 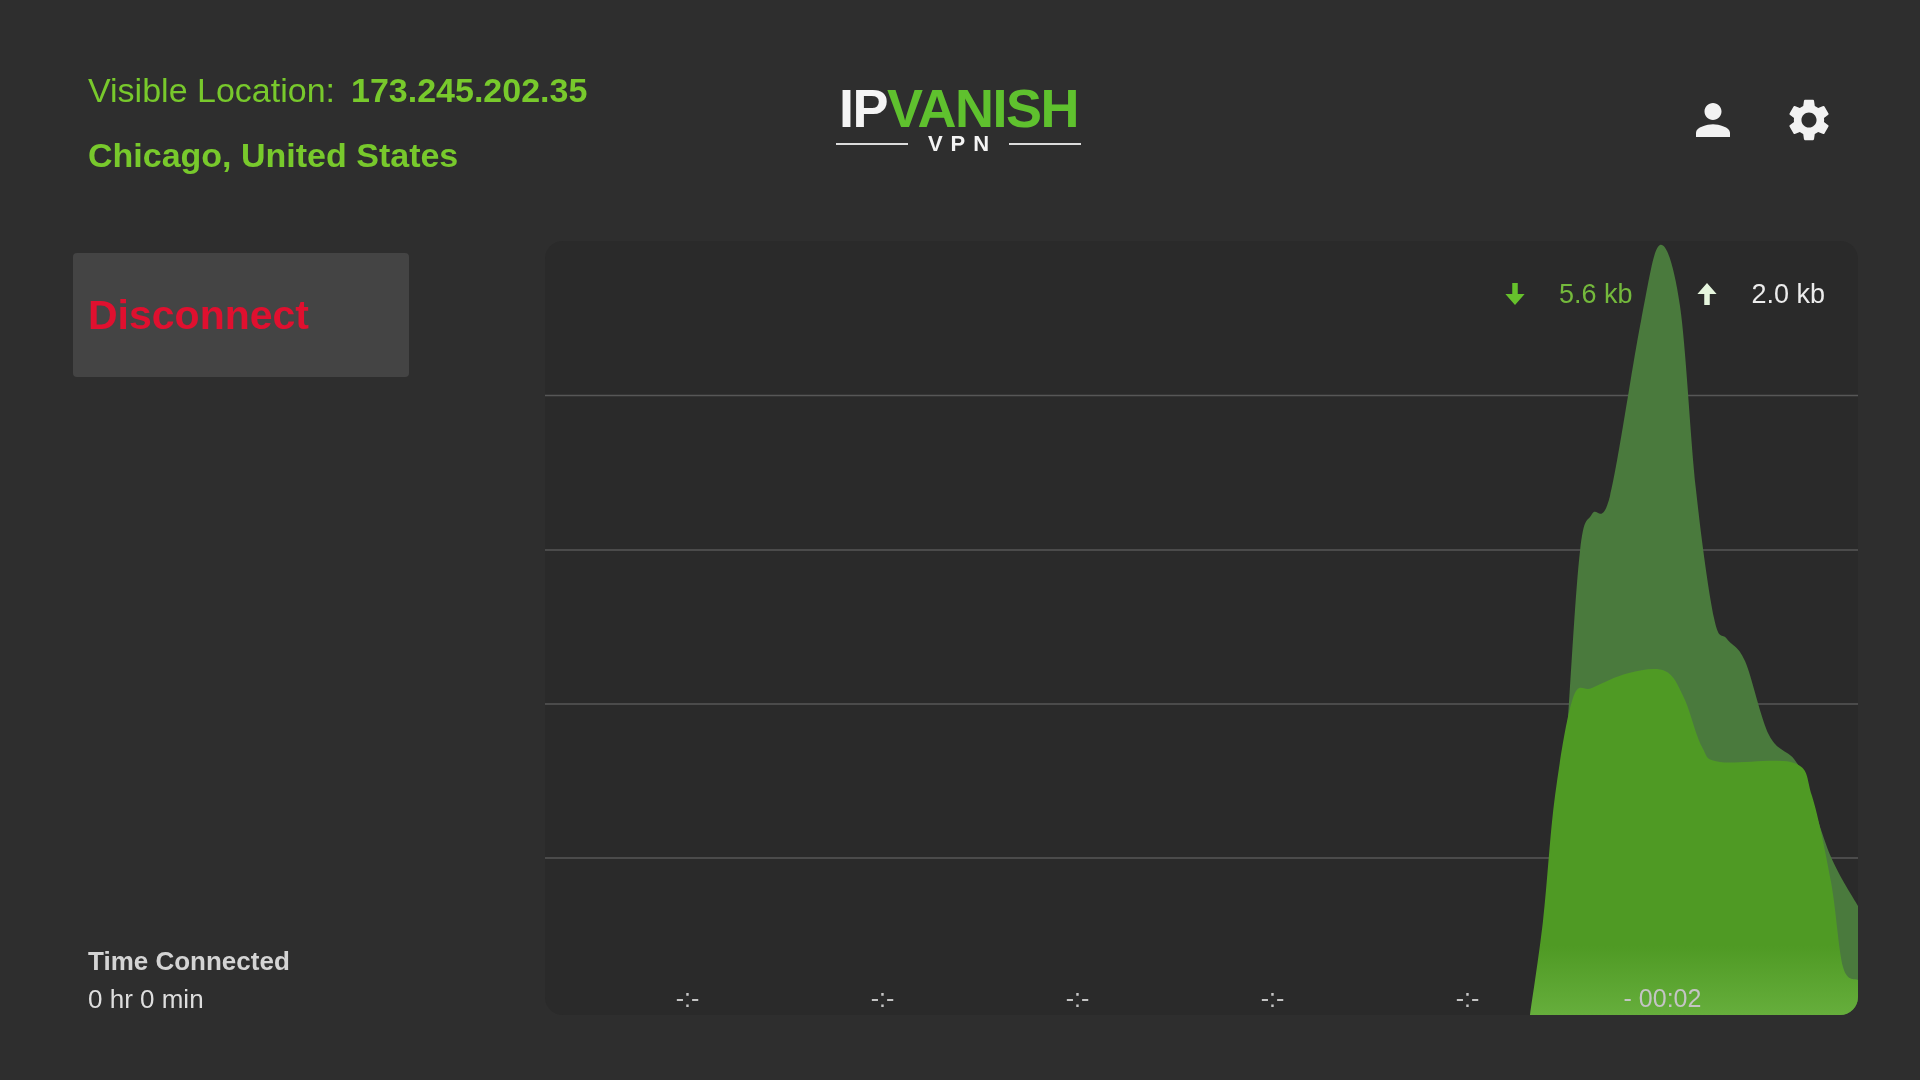 I want to click on settings-icon, so click(x=1809, y=120).